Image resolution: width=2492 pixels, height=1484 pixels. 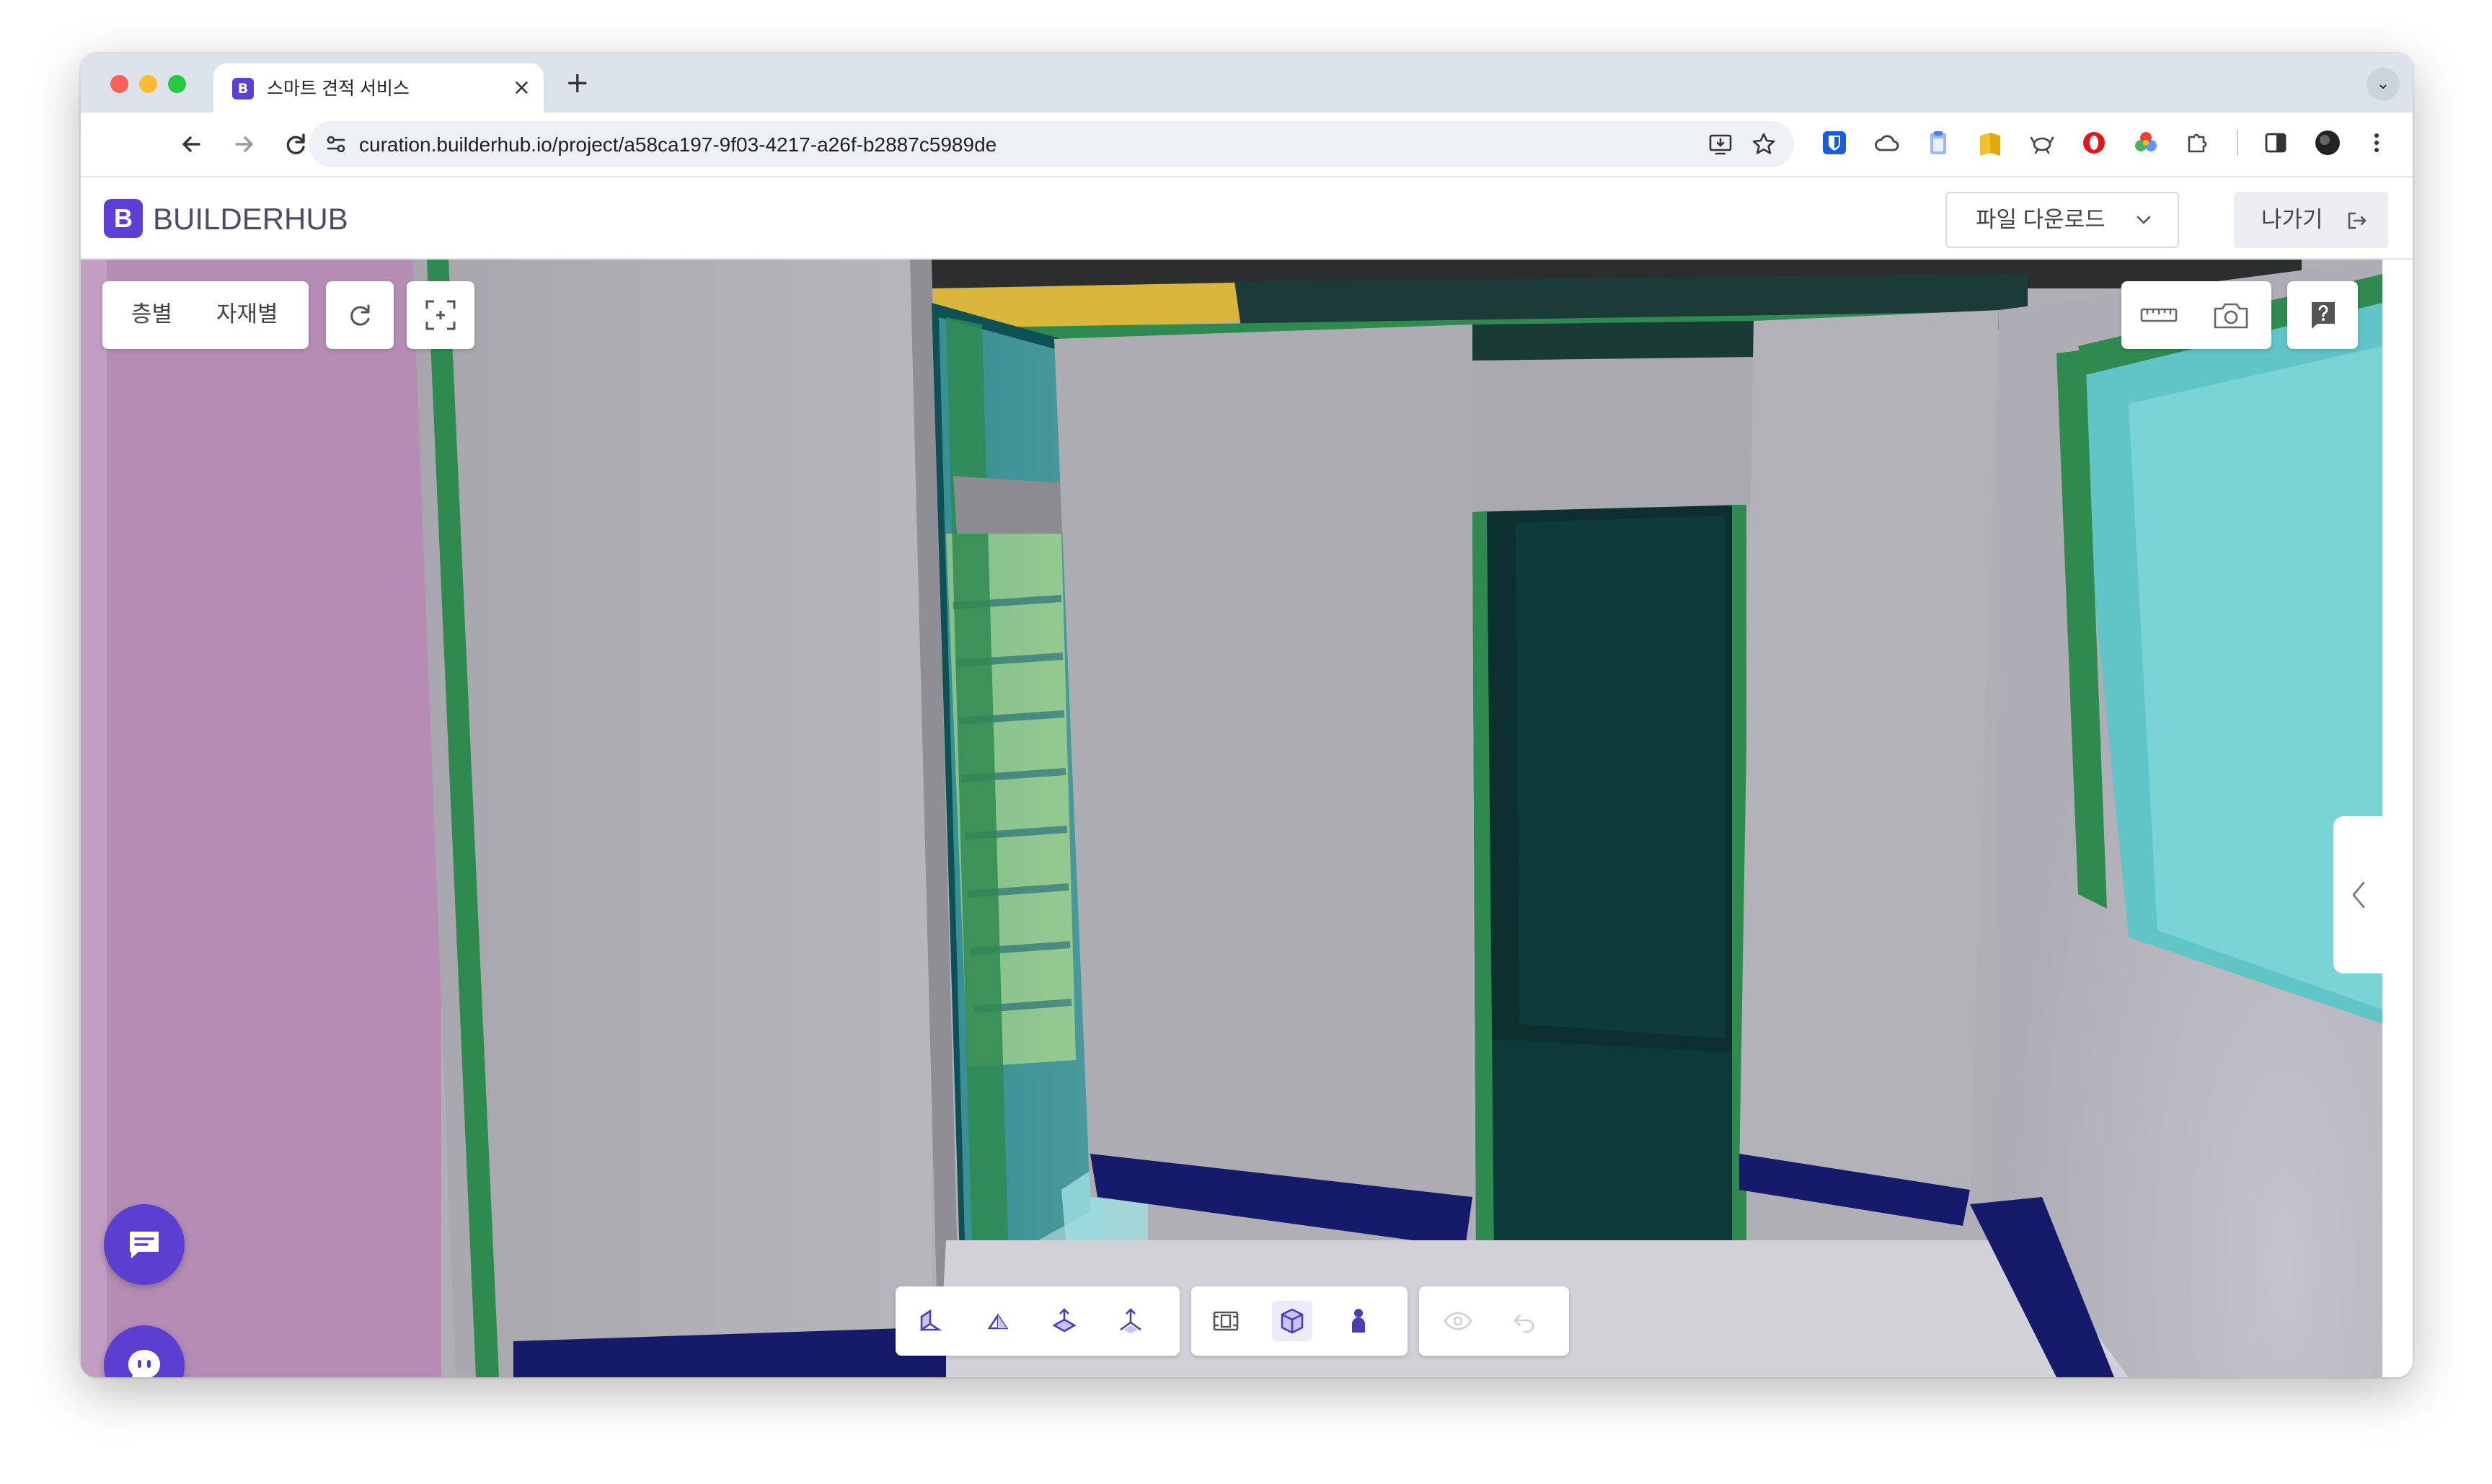 What do you see at coordinates (2042, 142) in the screenshot?
I see `crab-icon` at bounding box center [2042, 142].